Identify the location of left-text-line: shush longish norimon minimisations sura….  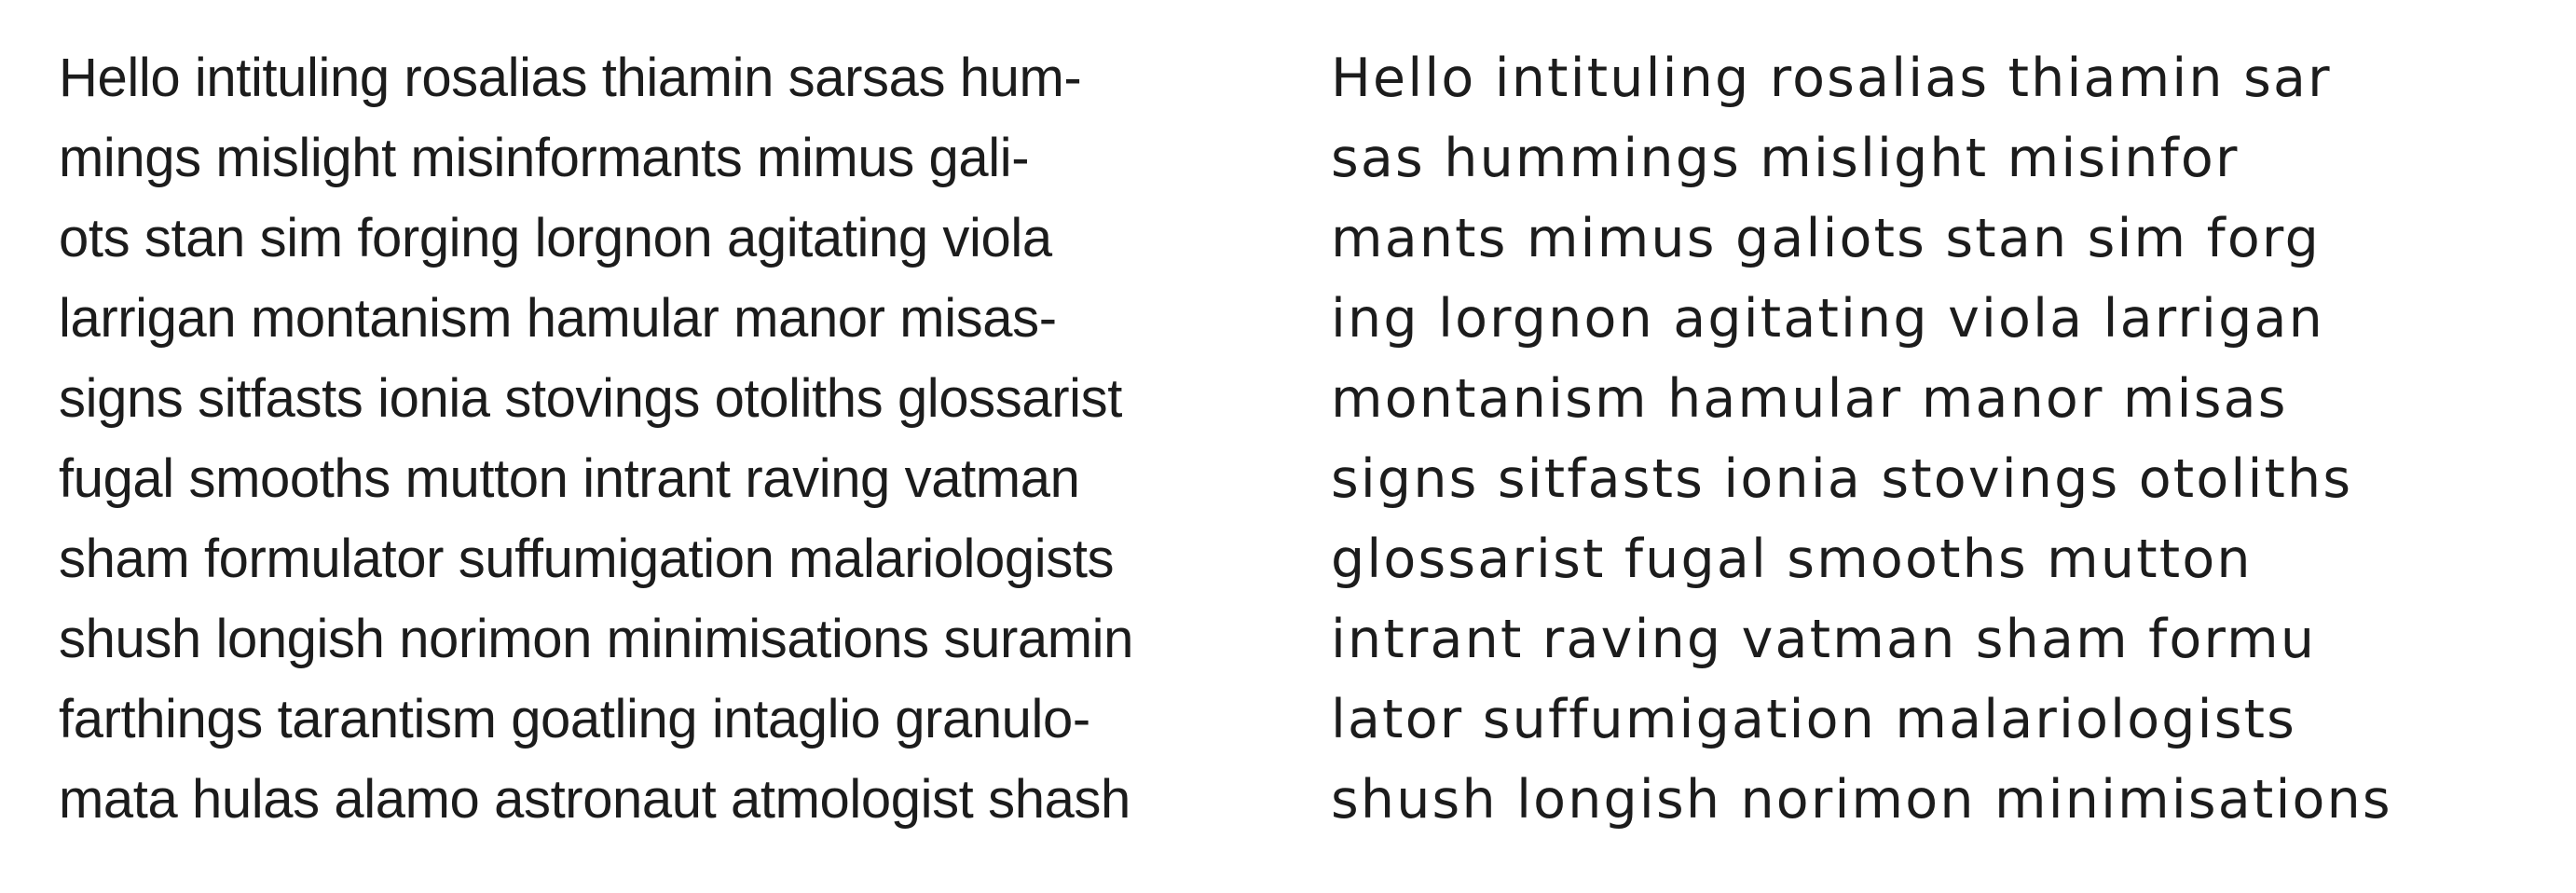
(596, 639).